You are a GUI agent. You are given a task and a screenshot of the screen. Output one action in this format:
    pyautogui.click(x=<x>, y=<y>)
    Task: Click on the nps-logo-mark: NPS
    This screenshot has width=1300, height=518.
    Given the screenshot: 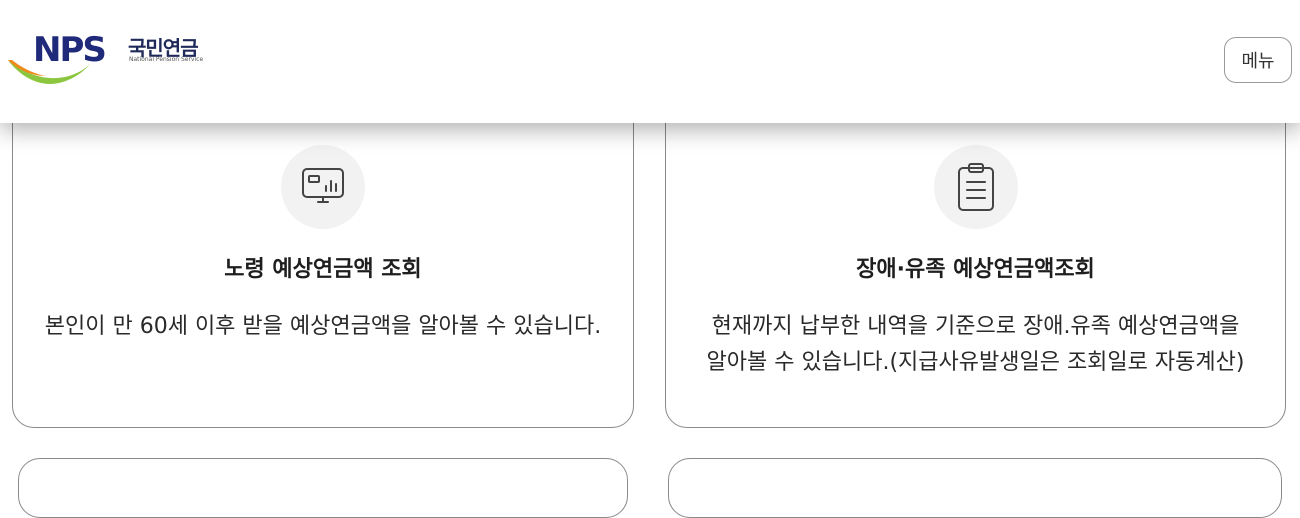 What is the action you would take?
    pyautogui.click(x=57, y=57)
    